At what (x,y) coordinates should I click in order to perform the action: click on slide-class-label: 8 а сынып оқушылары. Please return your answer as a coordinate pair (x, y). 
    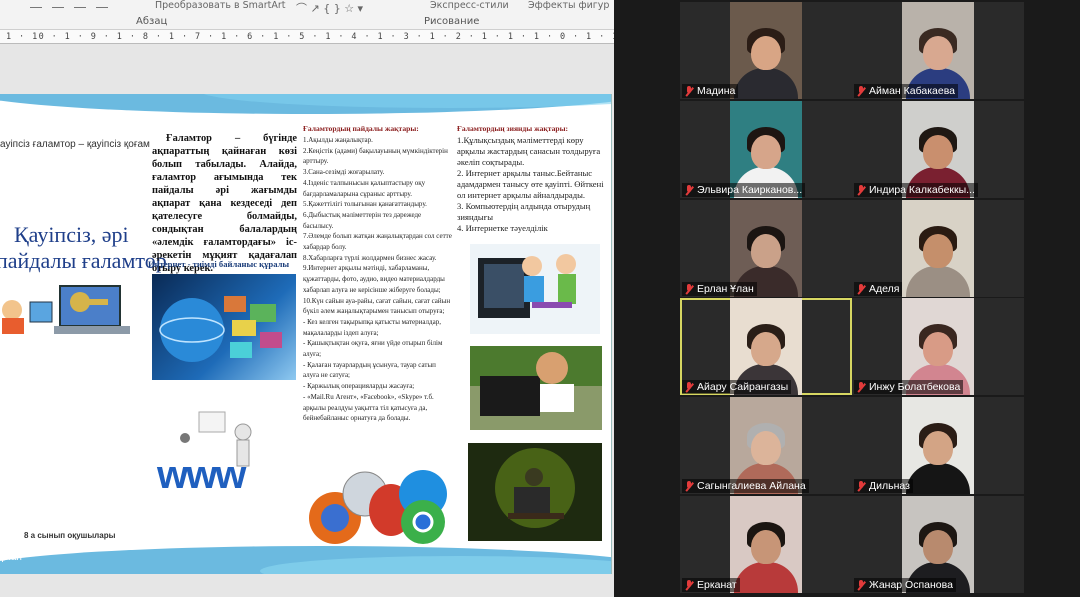
    Looking at the image, I should click on (70, 535).